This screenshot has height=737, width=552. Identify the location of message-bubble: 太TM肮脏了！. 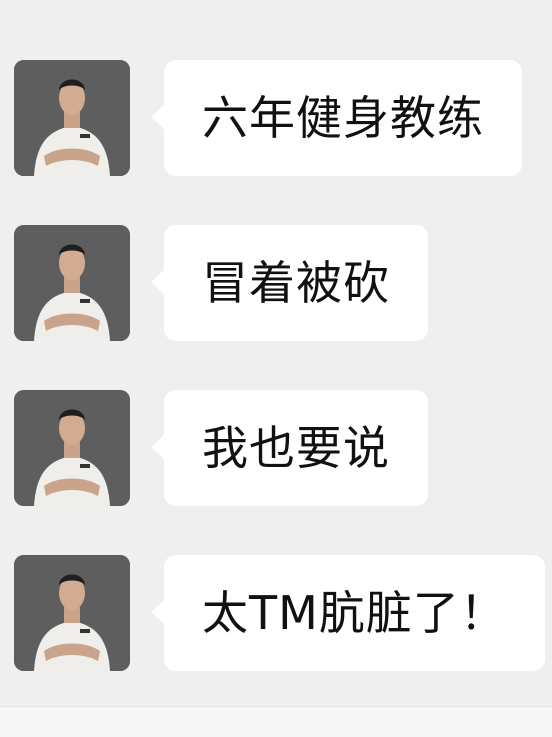
(348, 613).